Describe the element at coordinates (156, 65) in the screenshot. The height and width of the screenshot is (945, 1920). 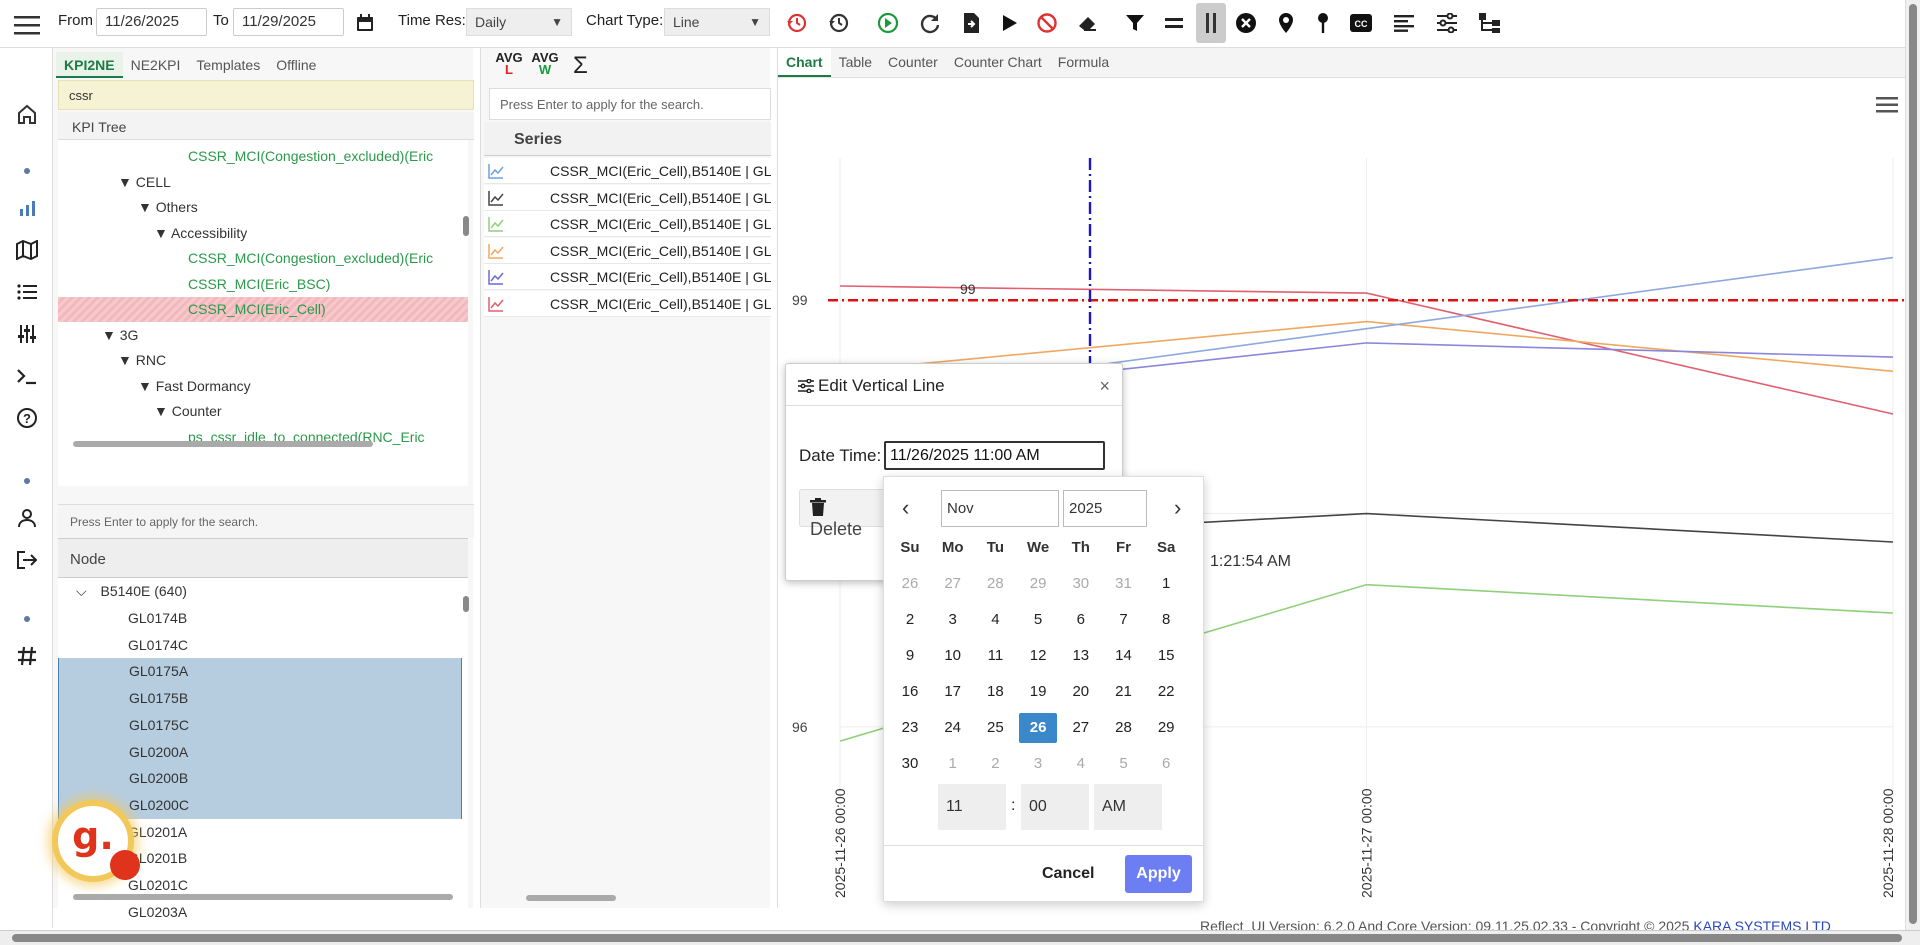
I see `tab-ne2kpi: NE2KPI` at that location.